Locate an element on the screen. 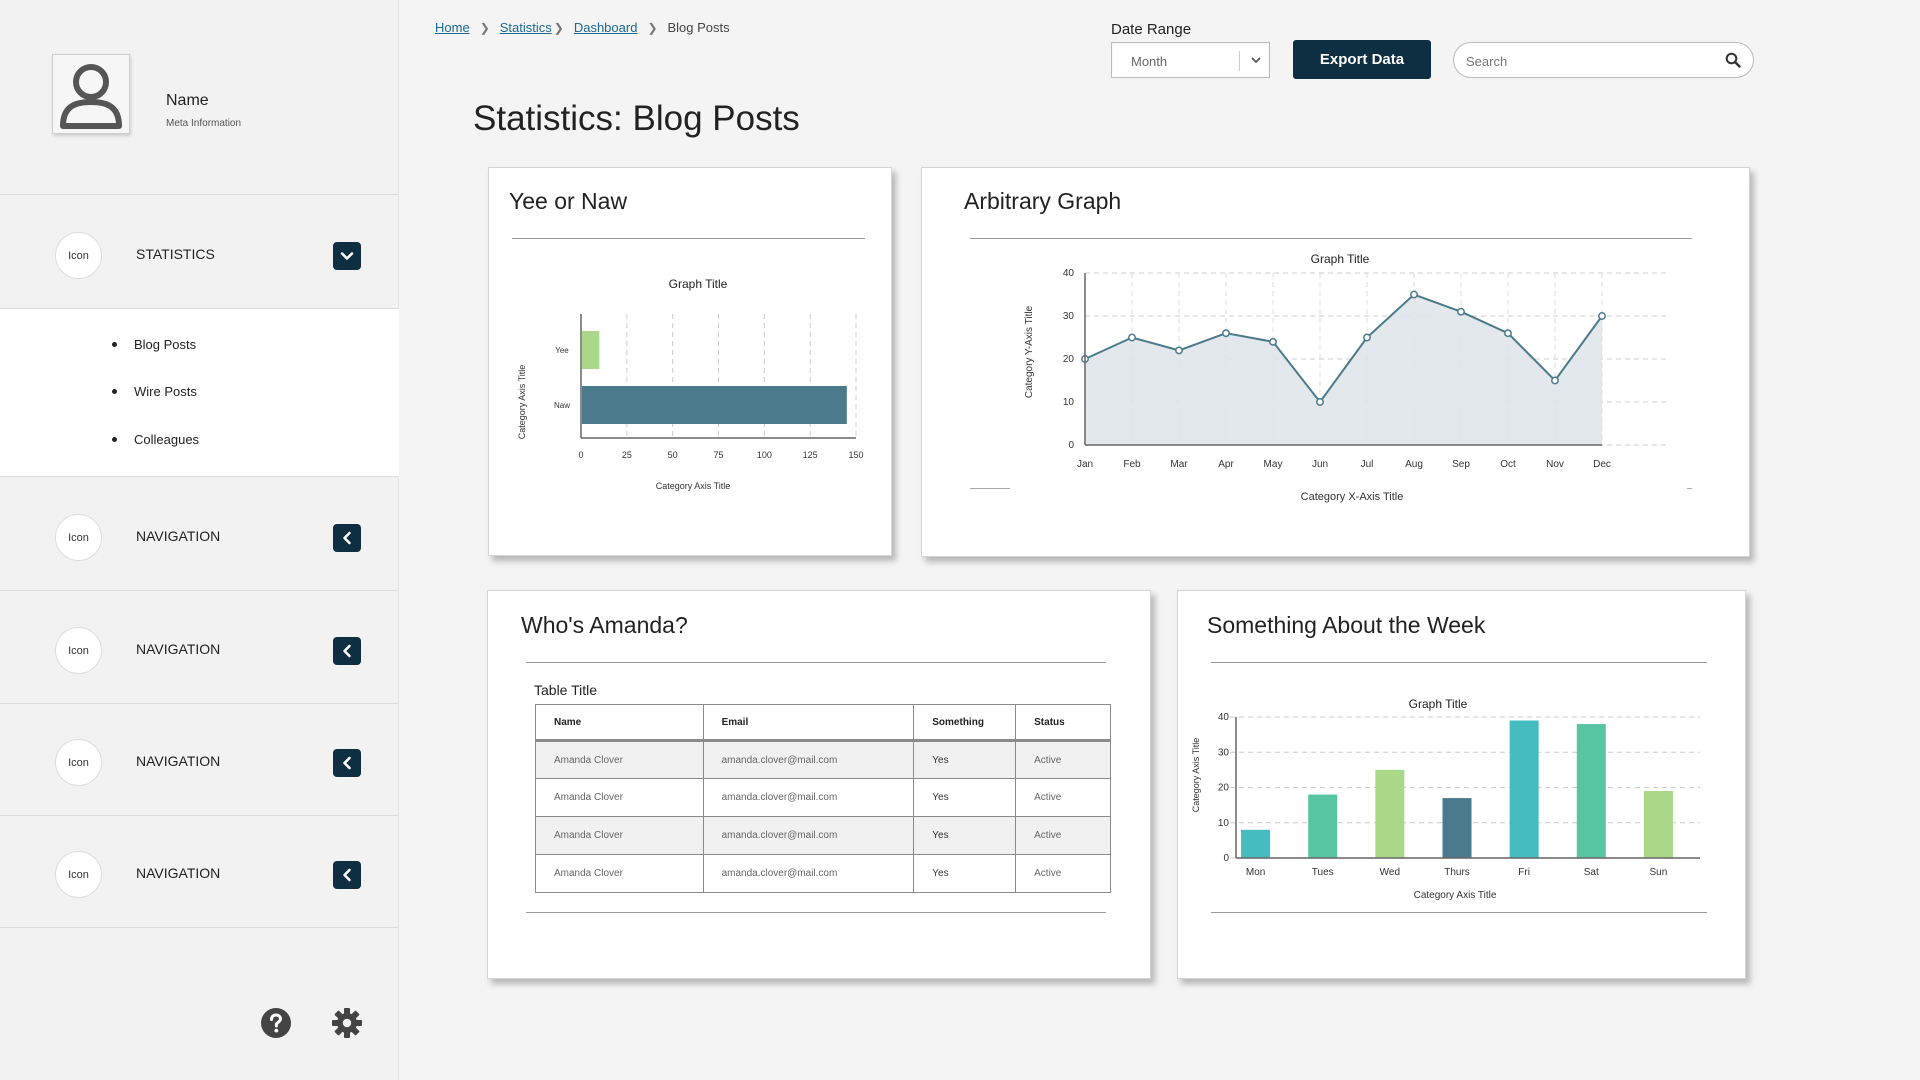  avatar is located at coordinates (91, 94).